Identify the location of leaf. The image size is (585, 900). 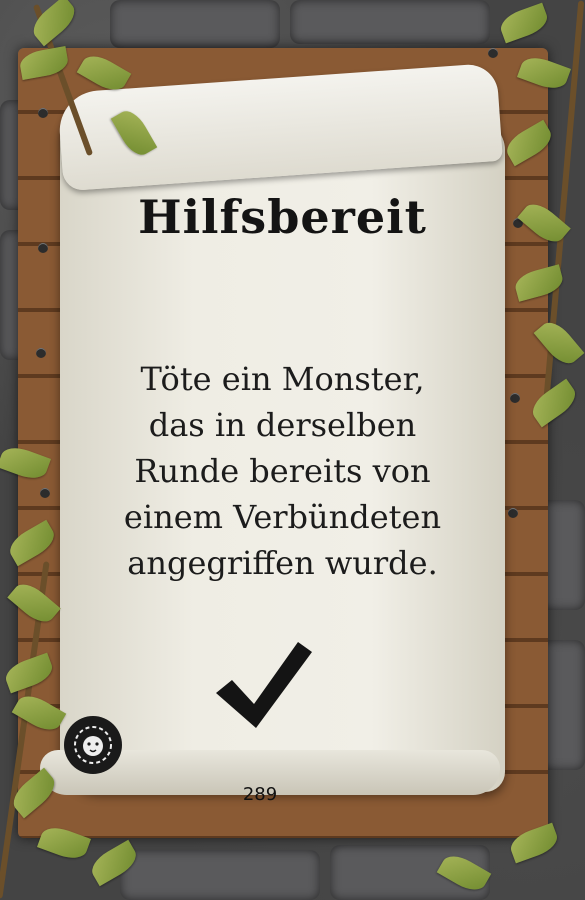
(524, 23).